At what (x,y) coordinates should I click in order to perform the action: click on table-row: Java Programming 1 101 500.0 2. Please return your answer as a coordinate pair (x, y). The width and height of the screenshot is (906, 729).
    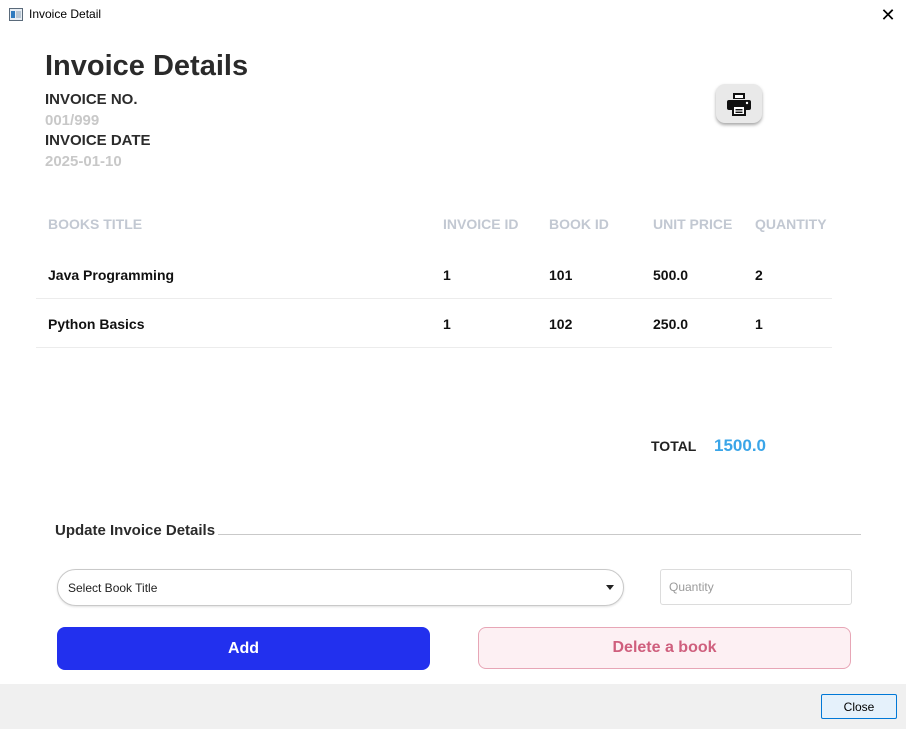
    Looking at the image, I should click on (434, 275).